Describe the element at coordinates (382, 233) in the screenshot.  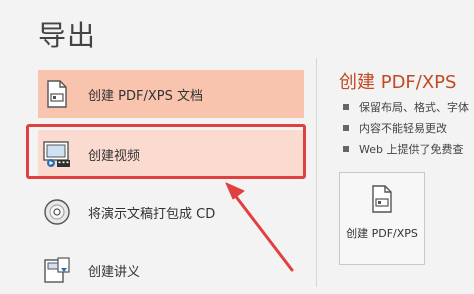
I see `create-button-label: 创建 PDF/XPS` at that location.